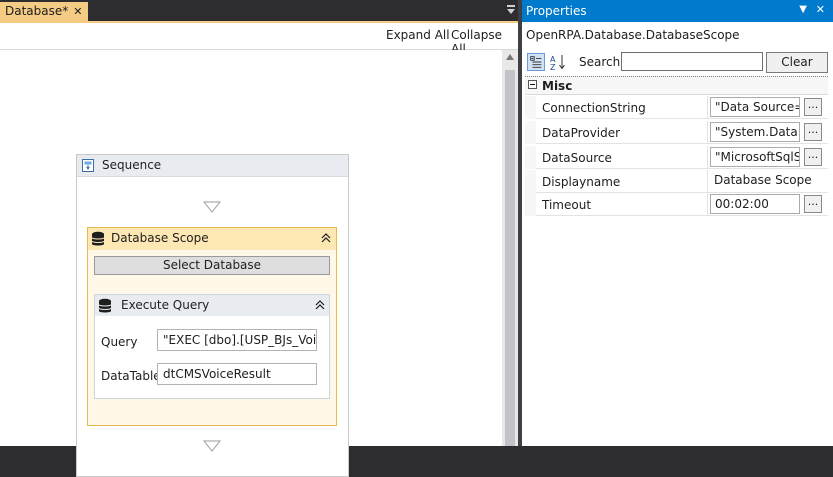 This screenshot has height=477, width=833. I want to click on property-name: ConnectionString, so click(594, 108).